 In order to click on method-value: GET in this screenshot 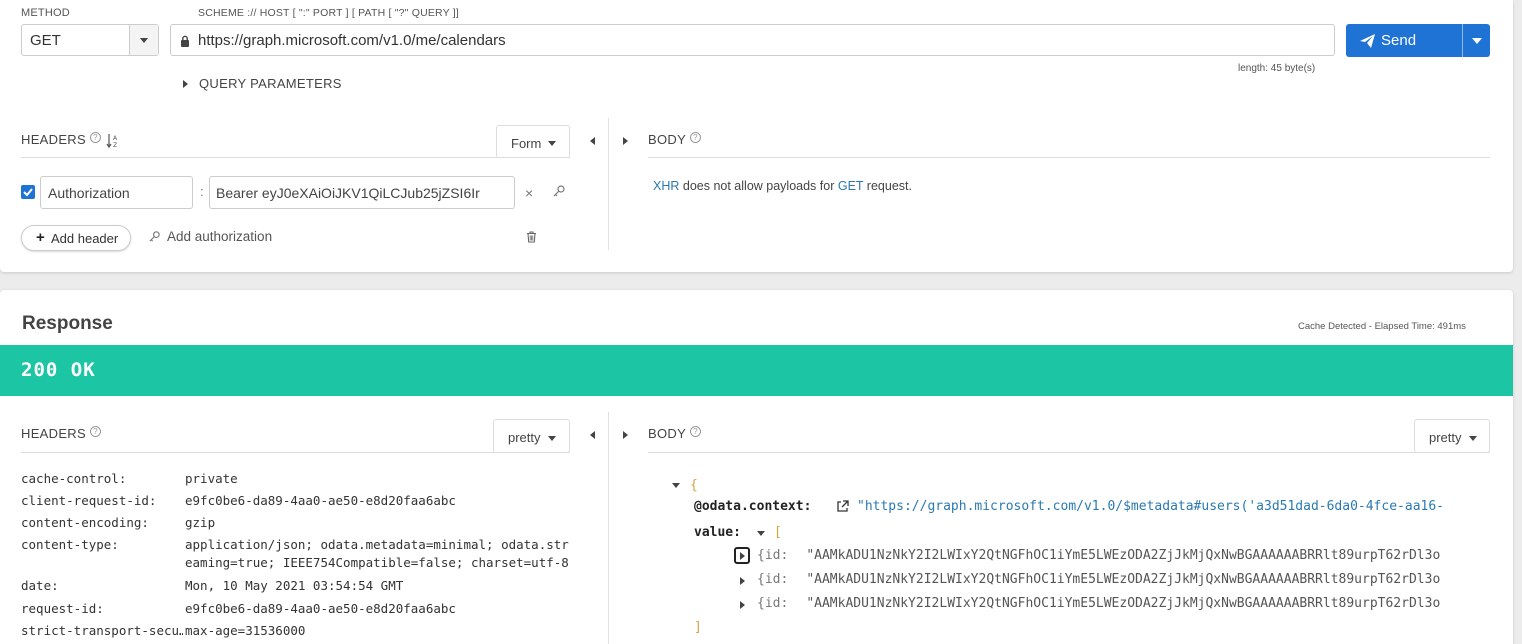, I will do `click(45, 40)`.